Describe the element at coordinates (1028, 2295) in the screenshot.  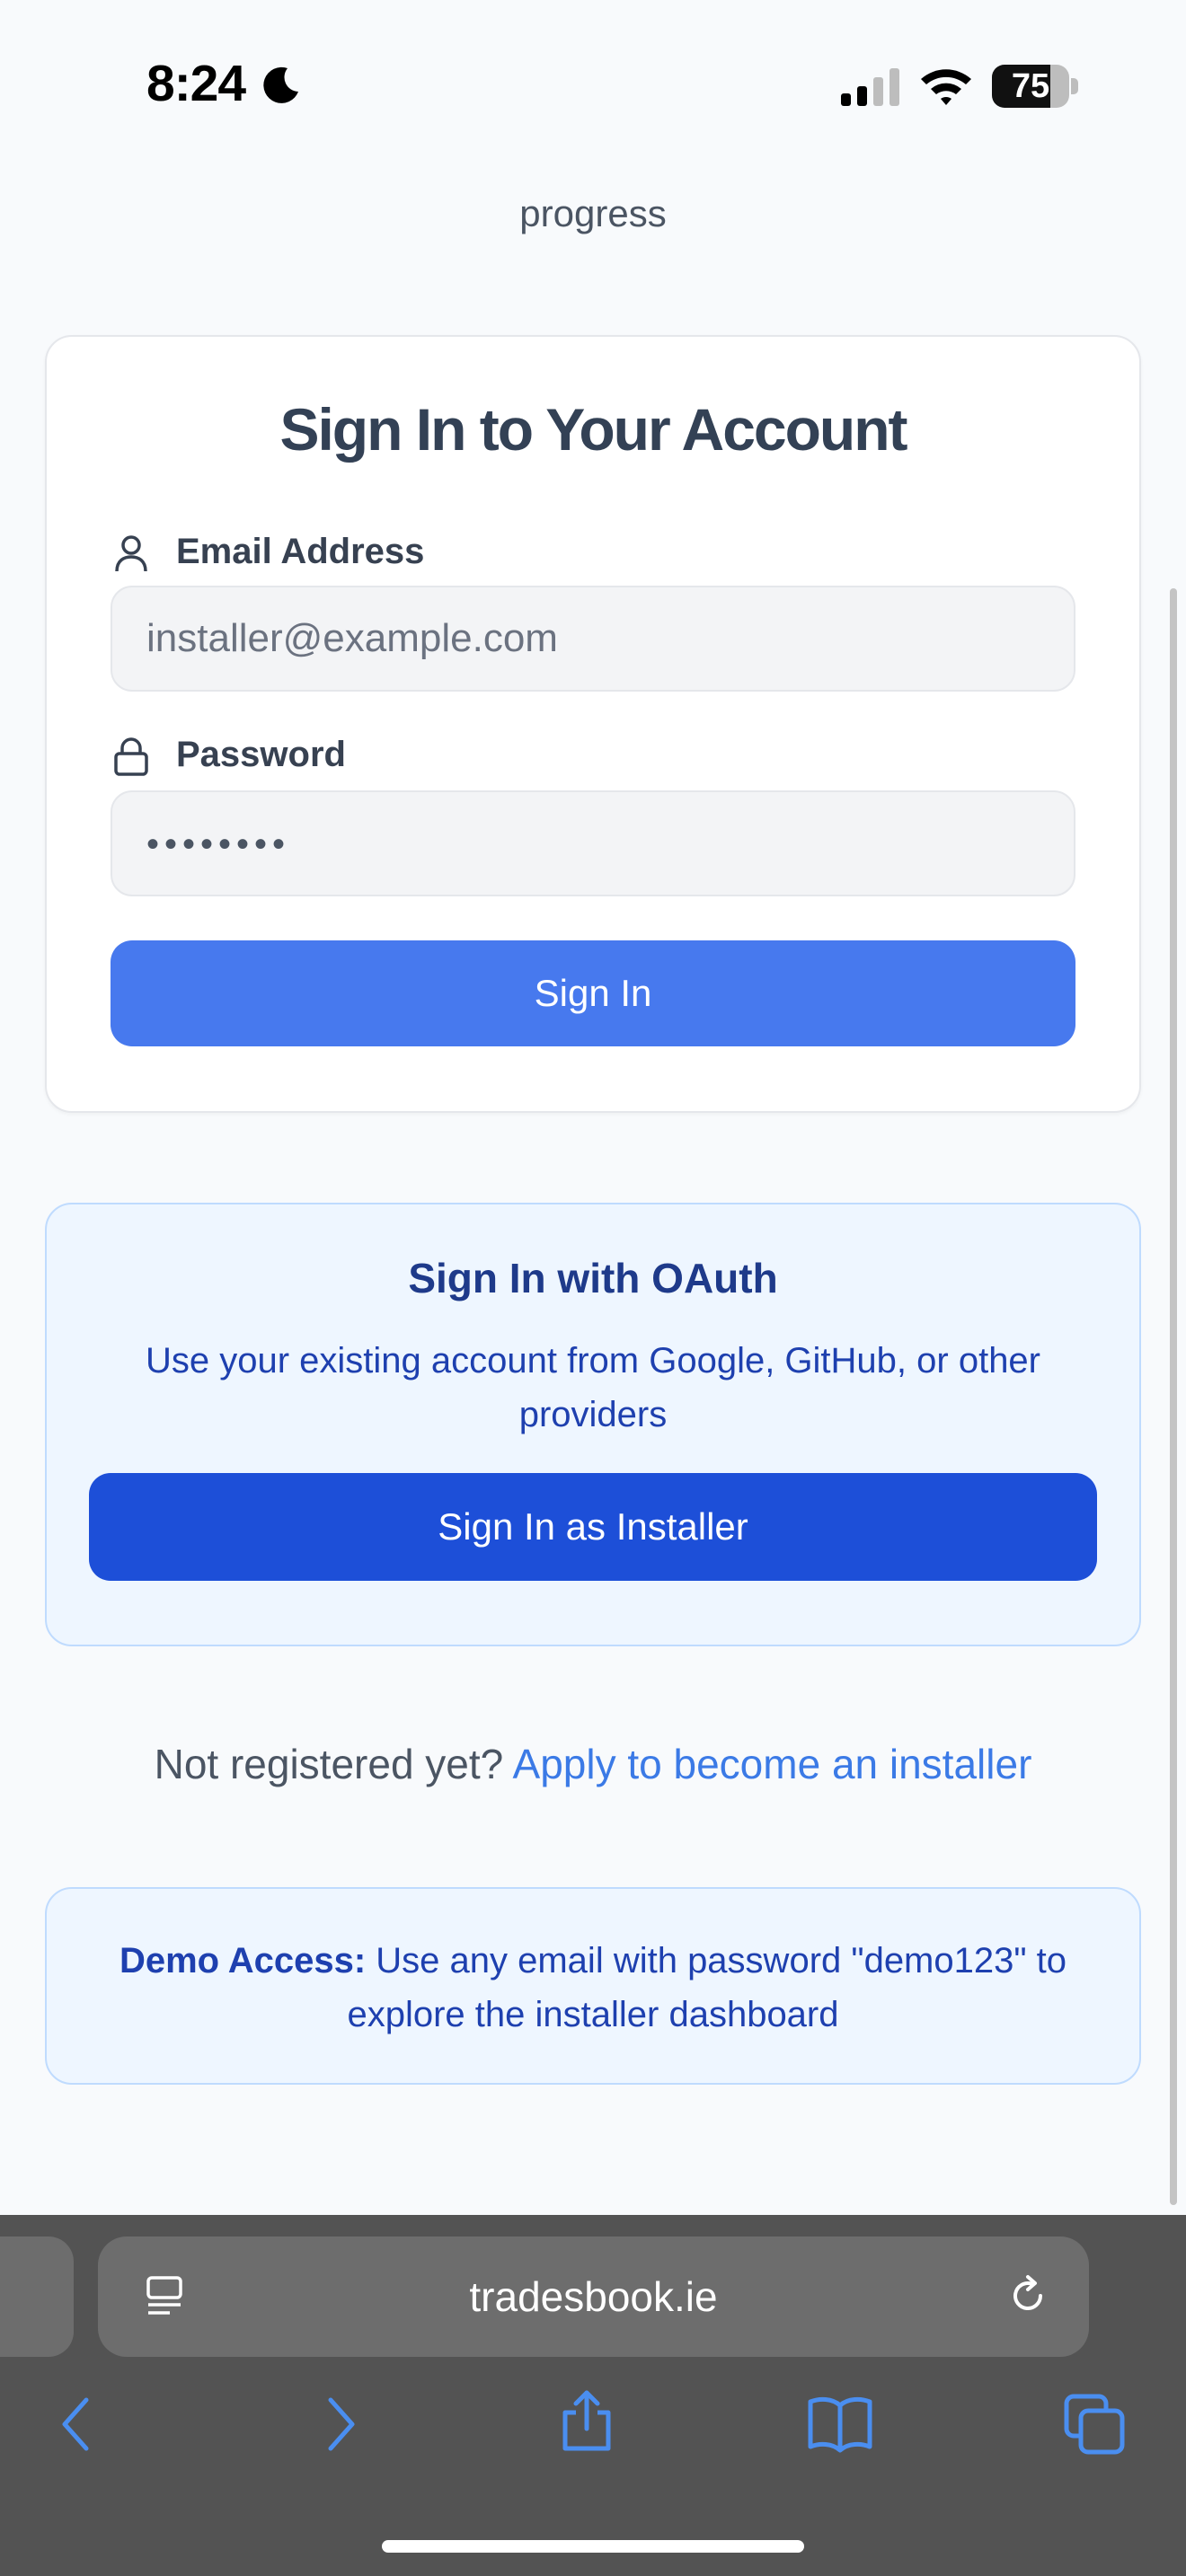
I see `reload-icon` at that location.